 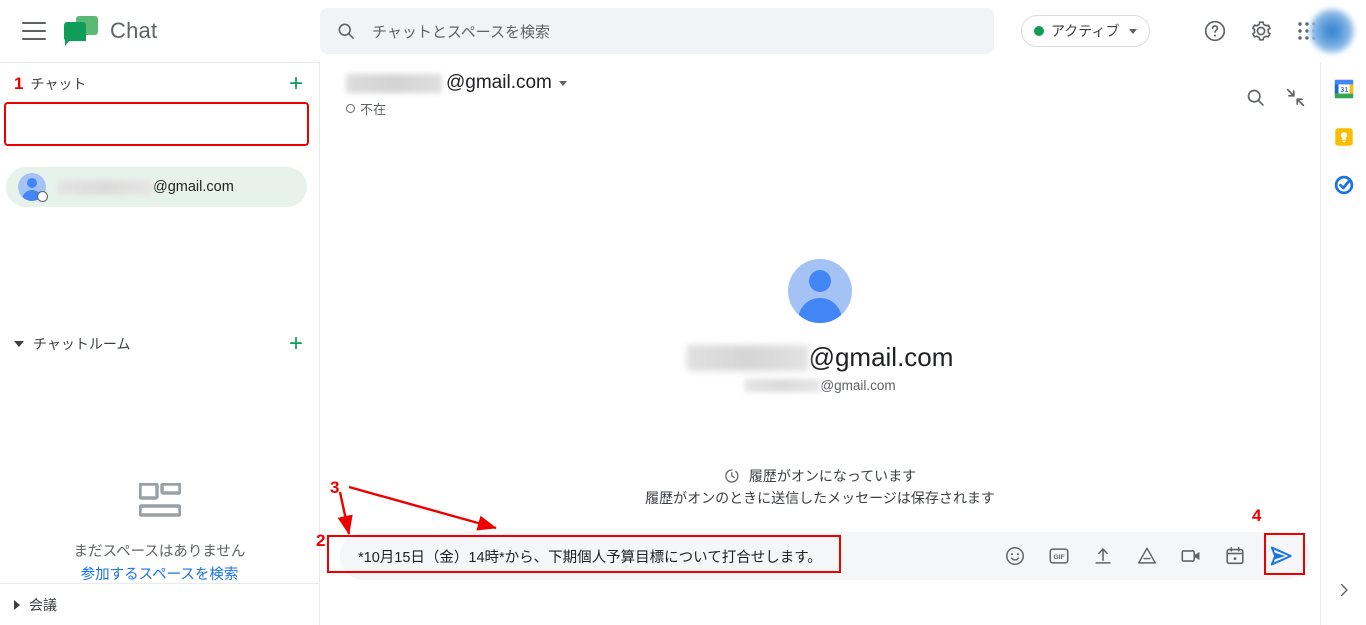 I want to click on side-app-rail: 31, so click(x=1343, y=343).